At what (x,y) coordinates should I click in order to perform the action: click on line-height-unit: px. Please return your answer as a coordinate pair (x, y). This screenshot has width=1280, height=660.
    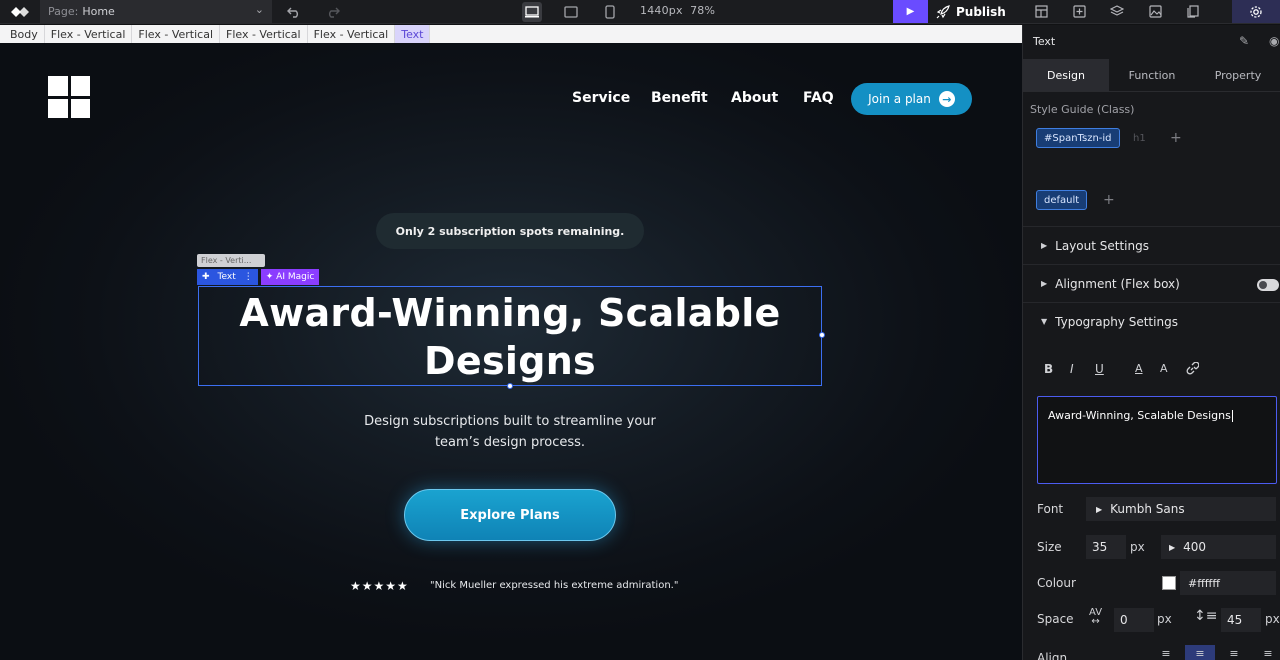
    Looking at the image, I should click on (1272, 619).